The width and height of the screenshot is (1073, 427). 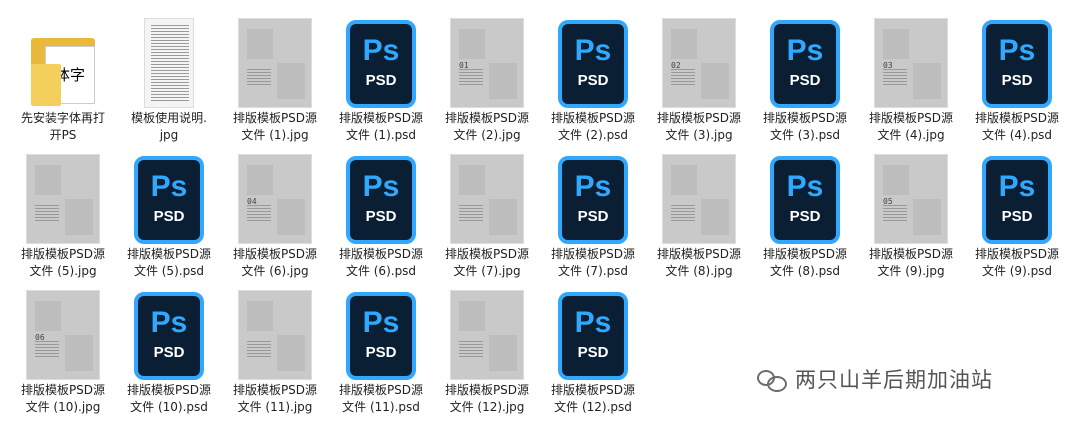 I want to click on jpg-thumbnail-icon: 01, so click(x=487, y=60).